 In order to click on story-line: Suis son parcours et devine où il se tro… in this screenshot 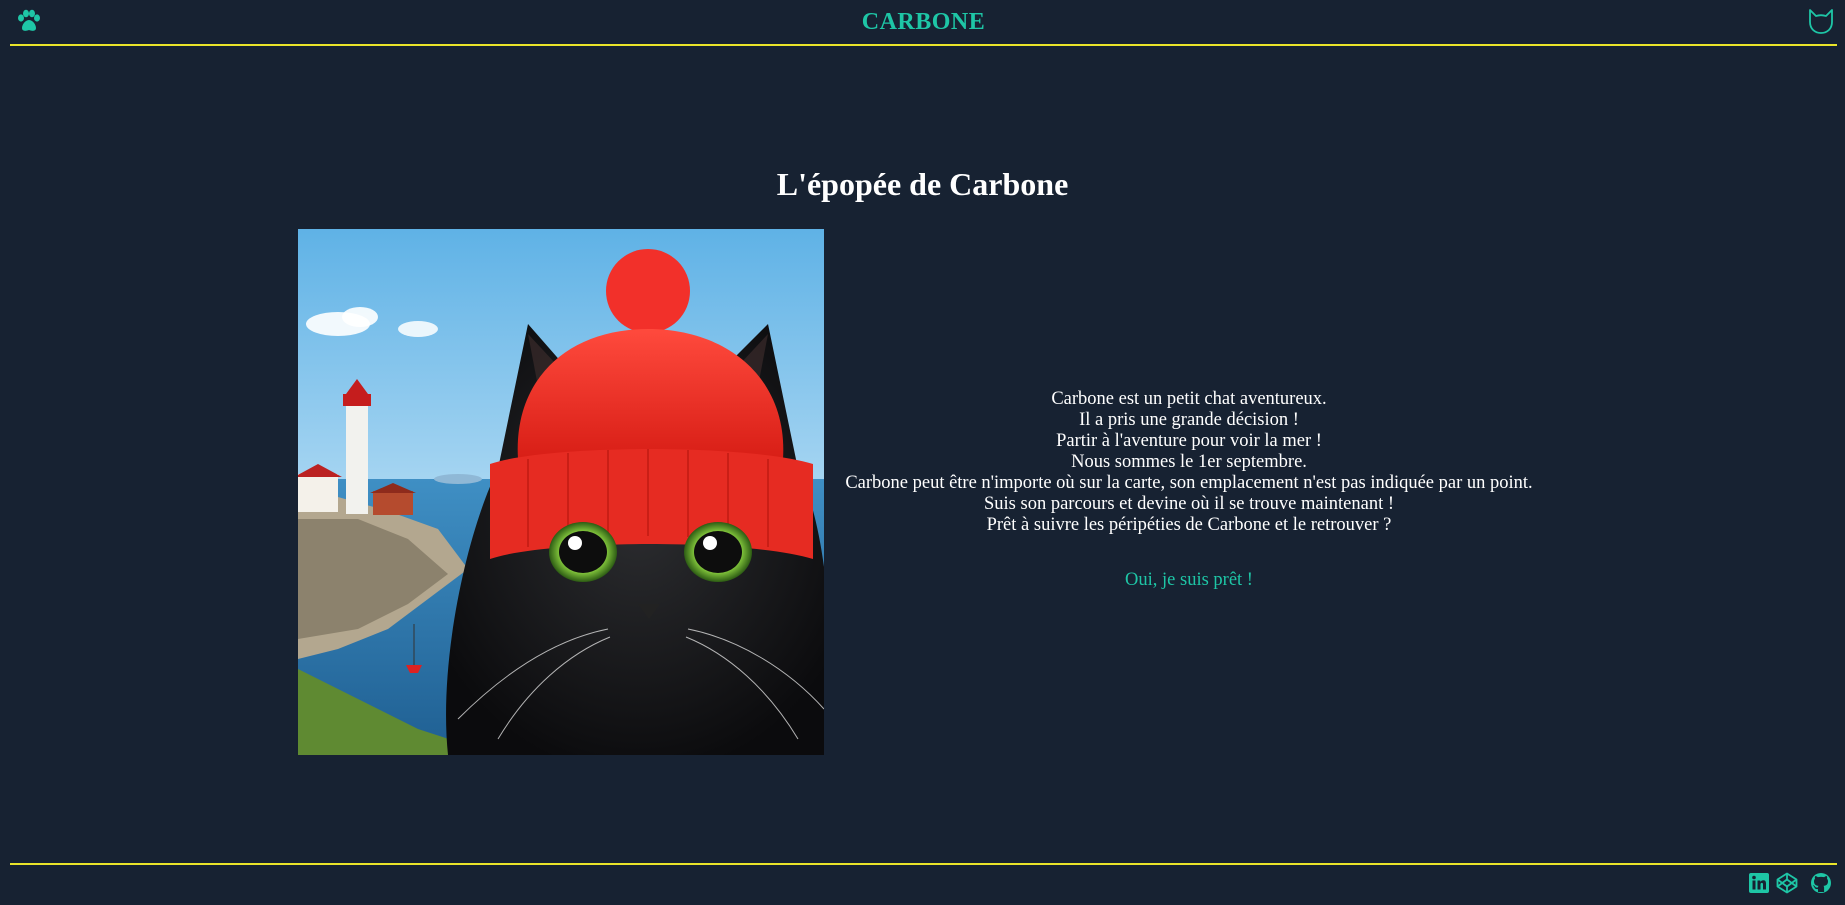, I will do `click(1189, 504)`.